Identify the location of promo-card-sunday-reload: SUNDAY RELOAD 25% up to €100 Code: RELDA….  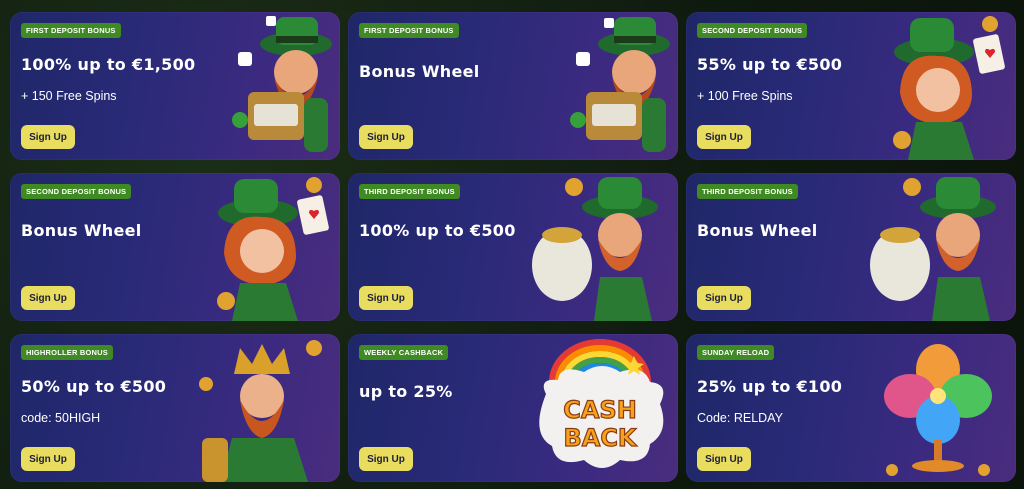
(851, 408).